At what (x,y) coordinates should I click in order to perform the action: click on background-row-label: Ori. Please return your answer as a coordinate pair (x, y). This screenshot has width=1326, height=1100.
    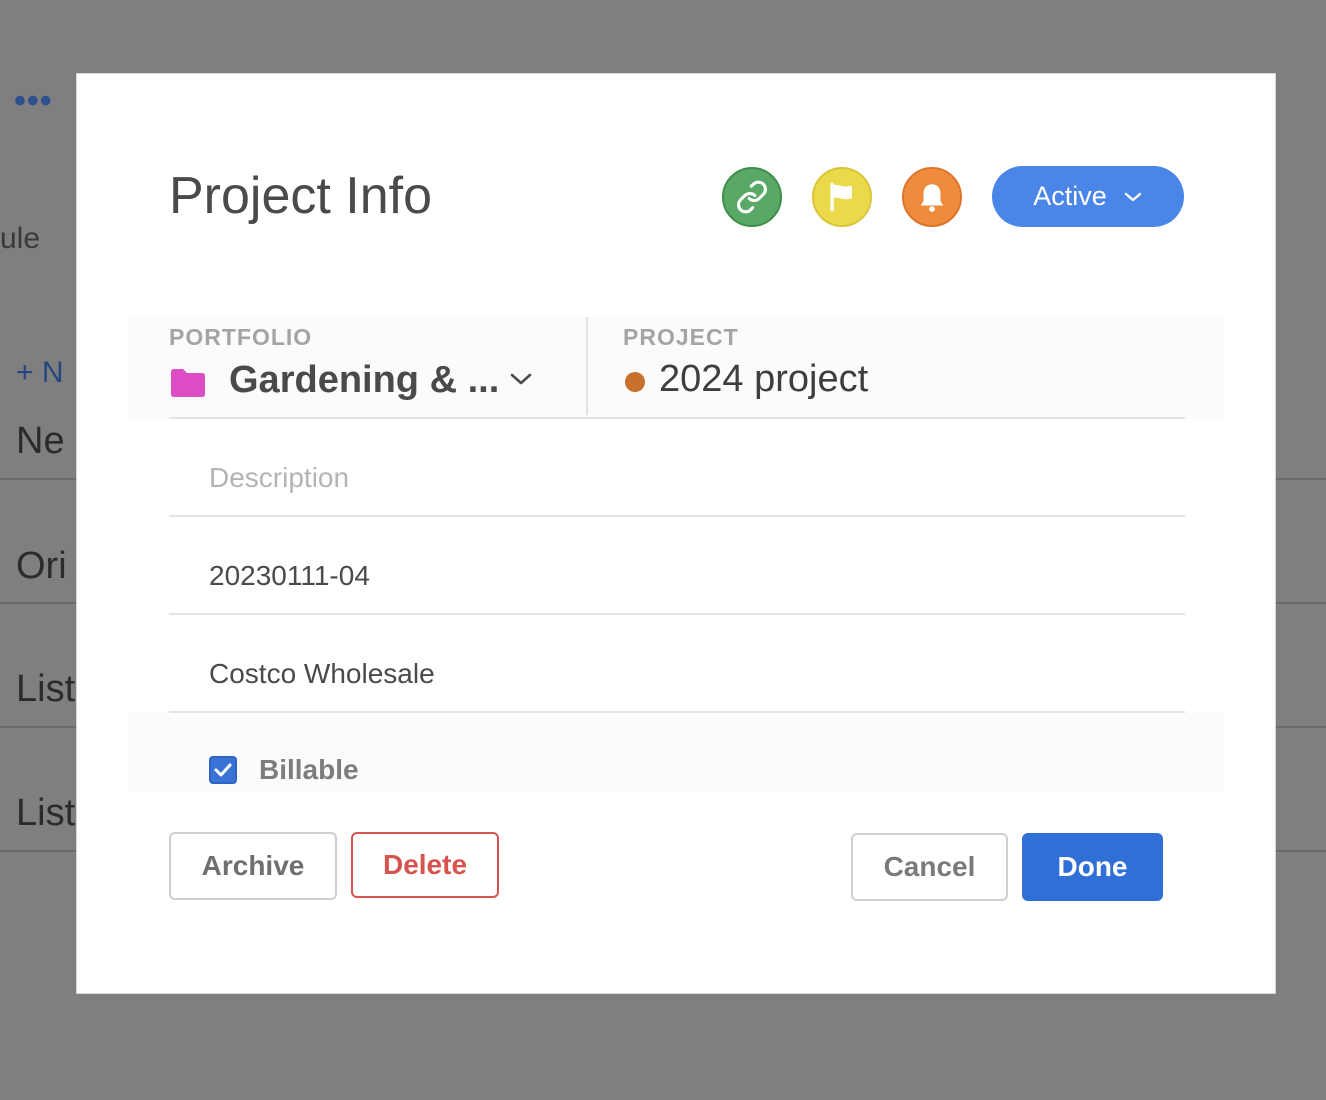
    Looking at the image, I should click on (41, 566).